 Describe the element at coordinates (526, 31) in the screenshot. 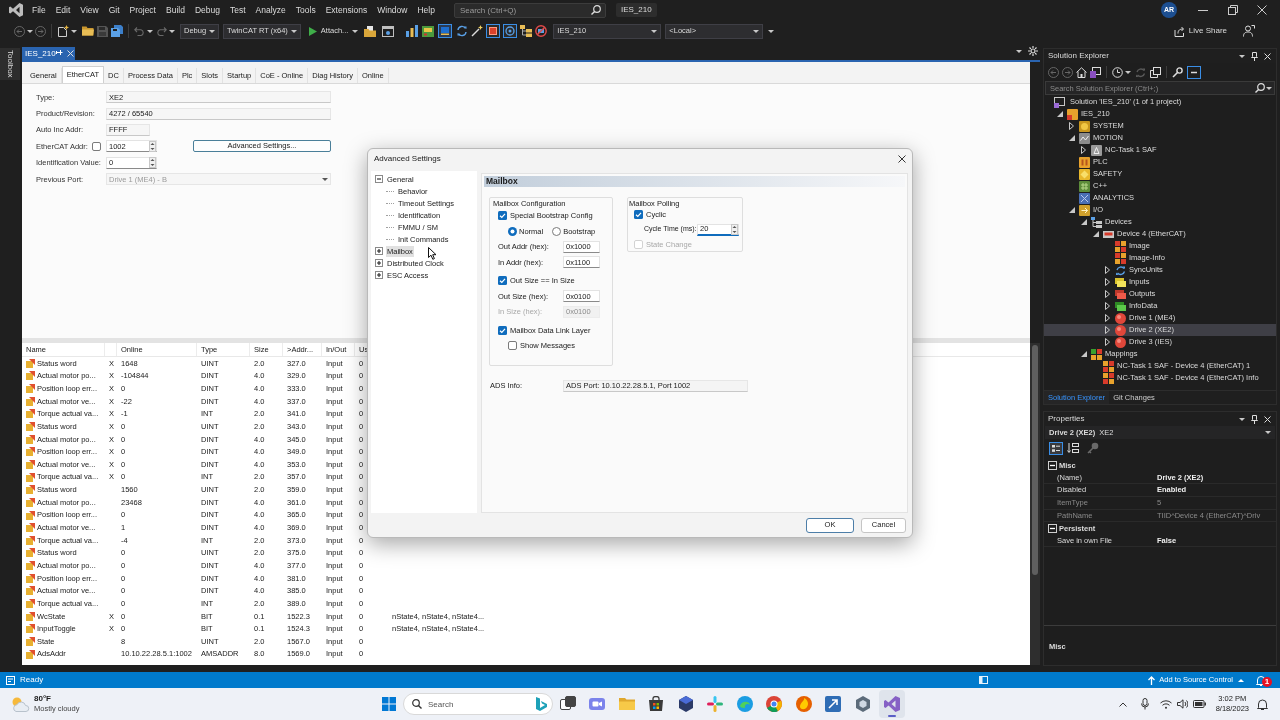

I see `folder-tree-icon` at that location.